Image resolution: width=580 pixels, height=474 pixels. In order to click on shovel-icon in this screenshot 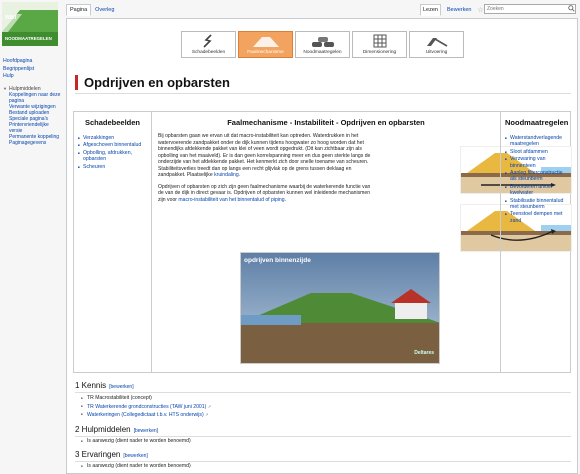, I will do `click(436, 42)`.